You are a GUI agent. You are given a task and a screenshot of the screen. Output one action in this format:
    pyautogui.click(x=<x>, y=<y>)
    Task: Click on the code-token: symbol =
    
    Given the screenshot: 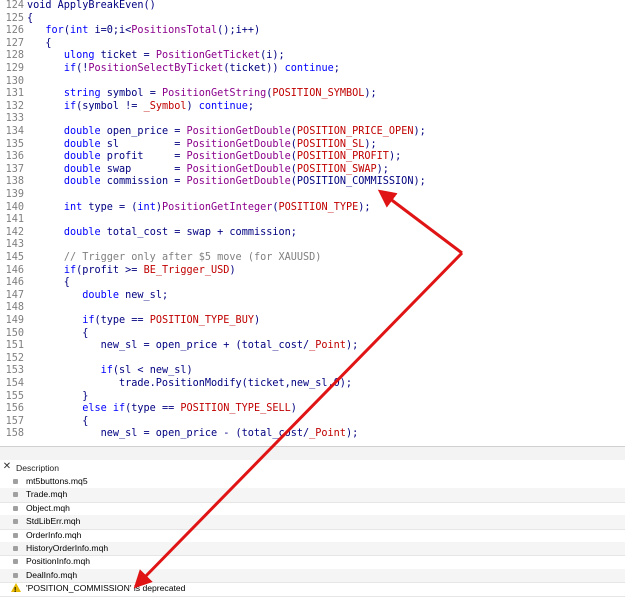 What is the action you would take?
    pyautogui.click(x=131, y=94)
    